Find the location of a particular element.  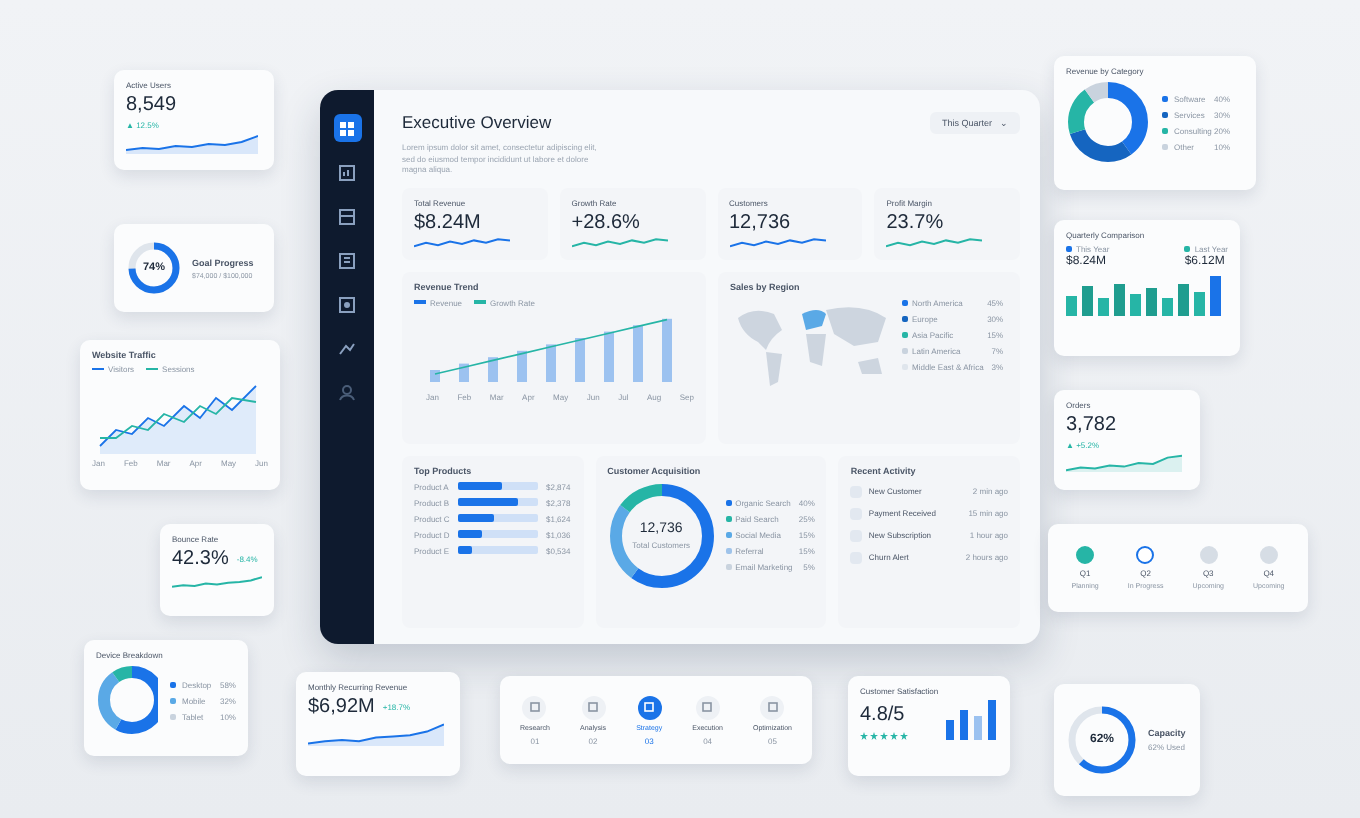

kpi-value: $8.24M is located at coordinates (448, 222).